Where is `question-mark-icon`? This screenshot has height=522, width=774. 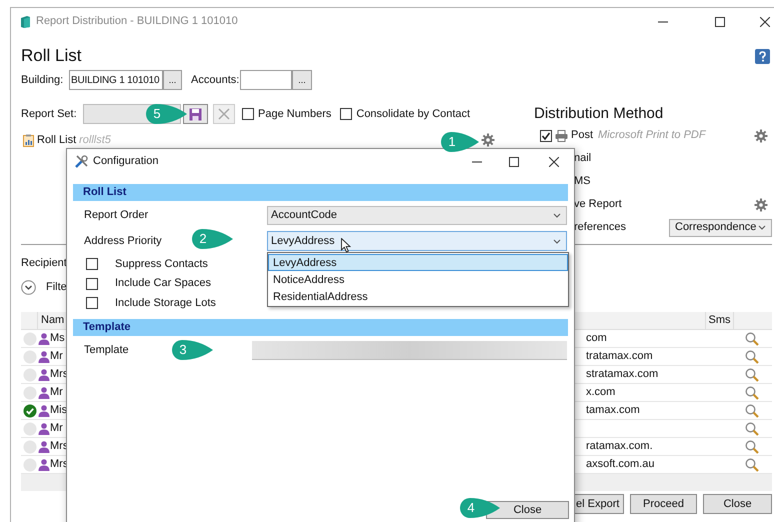 question-mark-icon is located at coordinates (762, 56).